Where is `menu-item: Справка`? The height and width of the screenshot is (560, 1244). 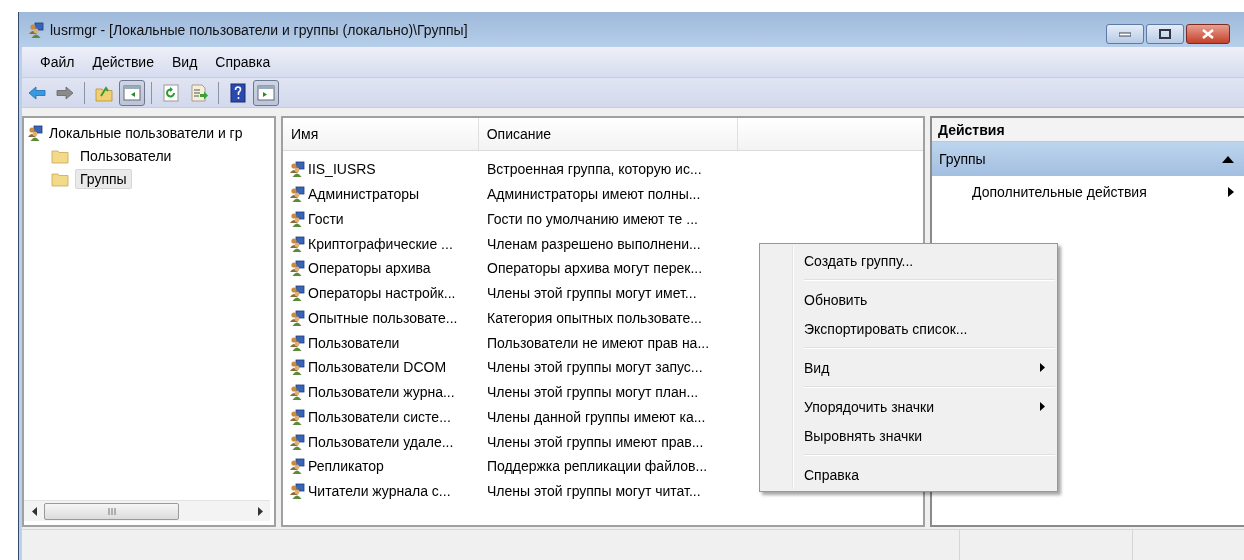 menu-item: Справка is located at coordinates (908, 474).